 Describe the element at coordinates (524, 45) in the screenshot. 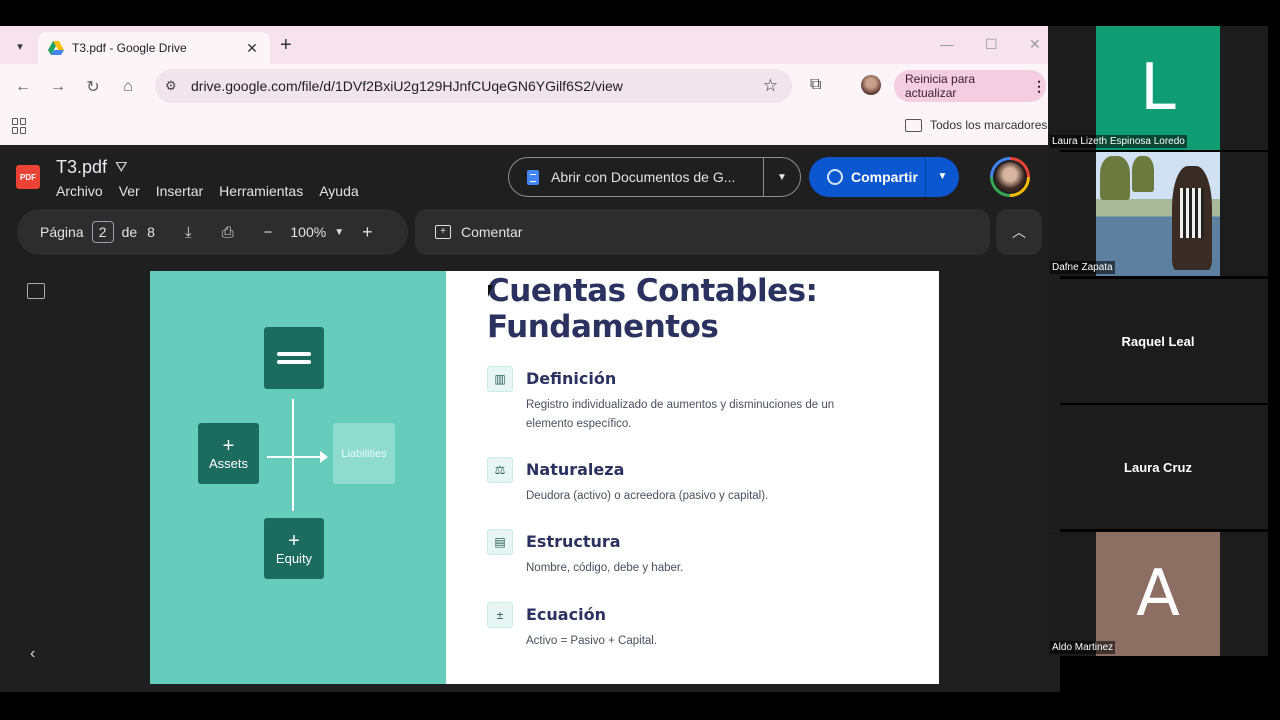

I see `tab-bar: ▾ T3.pdf - Google Drive ✕ + — ☐ ✕` at that location.